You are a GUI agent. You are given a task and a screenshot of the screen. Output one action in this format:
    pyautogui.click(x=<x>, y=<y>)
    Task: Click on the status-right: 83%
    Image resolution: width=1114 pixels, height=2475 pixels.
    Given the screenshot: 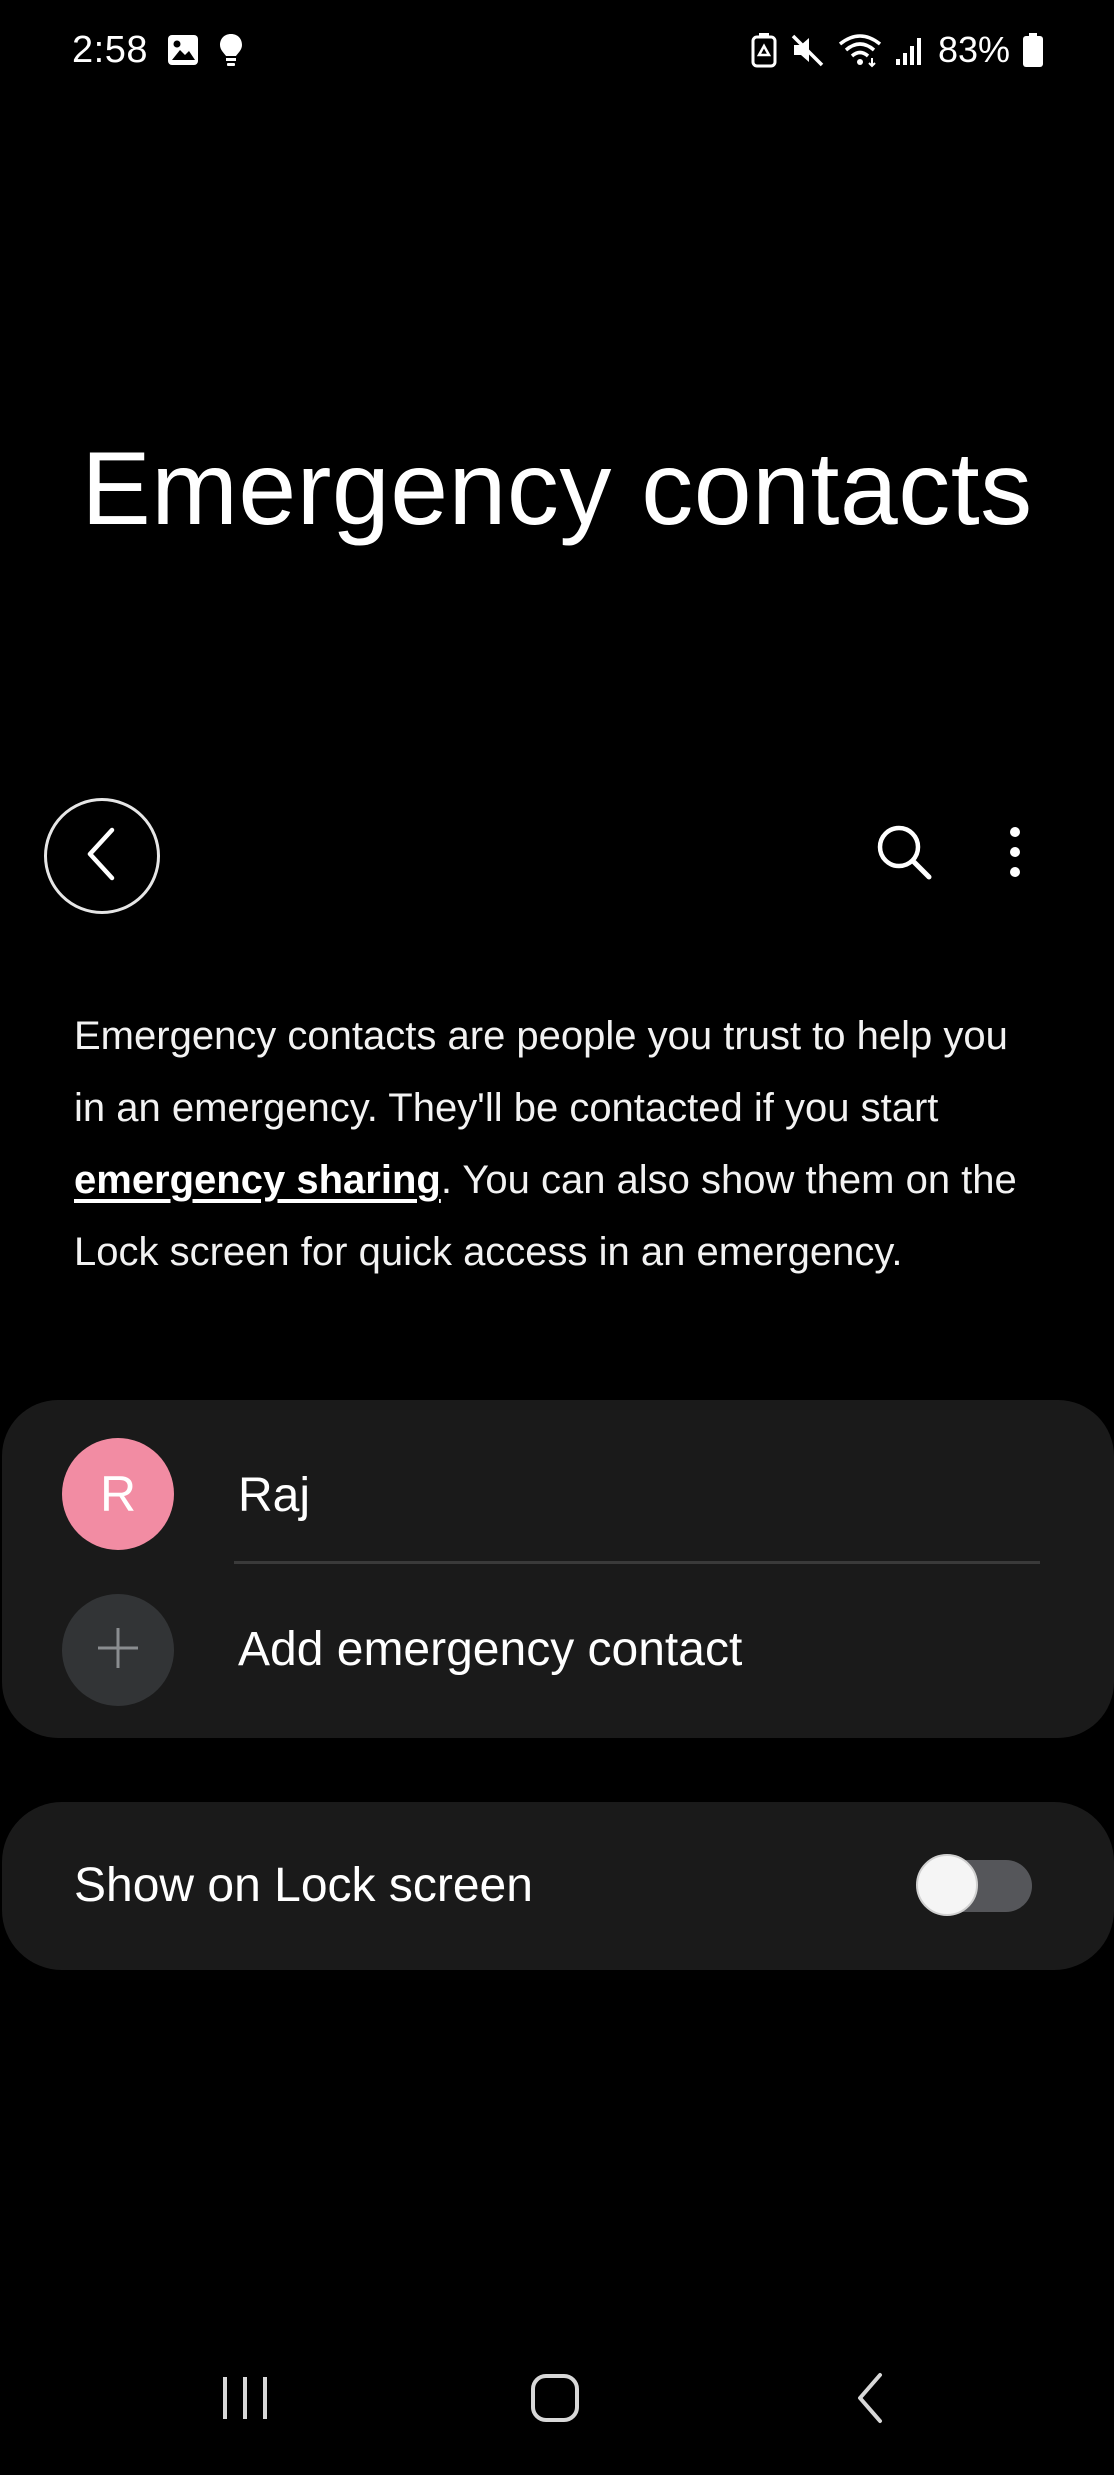 What is the action you would take?
    pyautogui.click(x=897, y=50)
    